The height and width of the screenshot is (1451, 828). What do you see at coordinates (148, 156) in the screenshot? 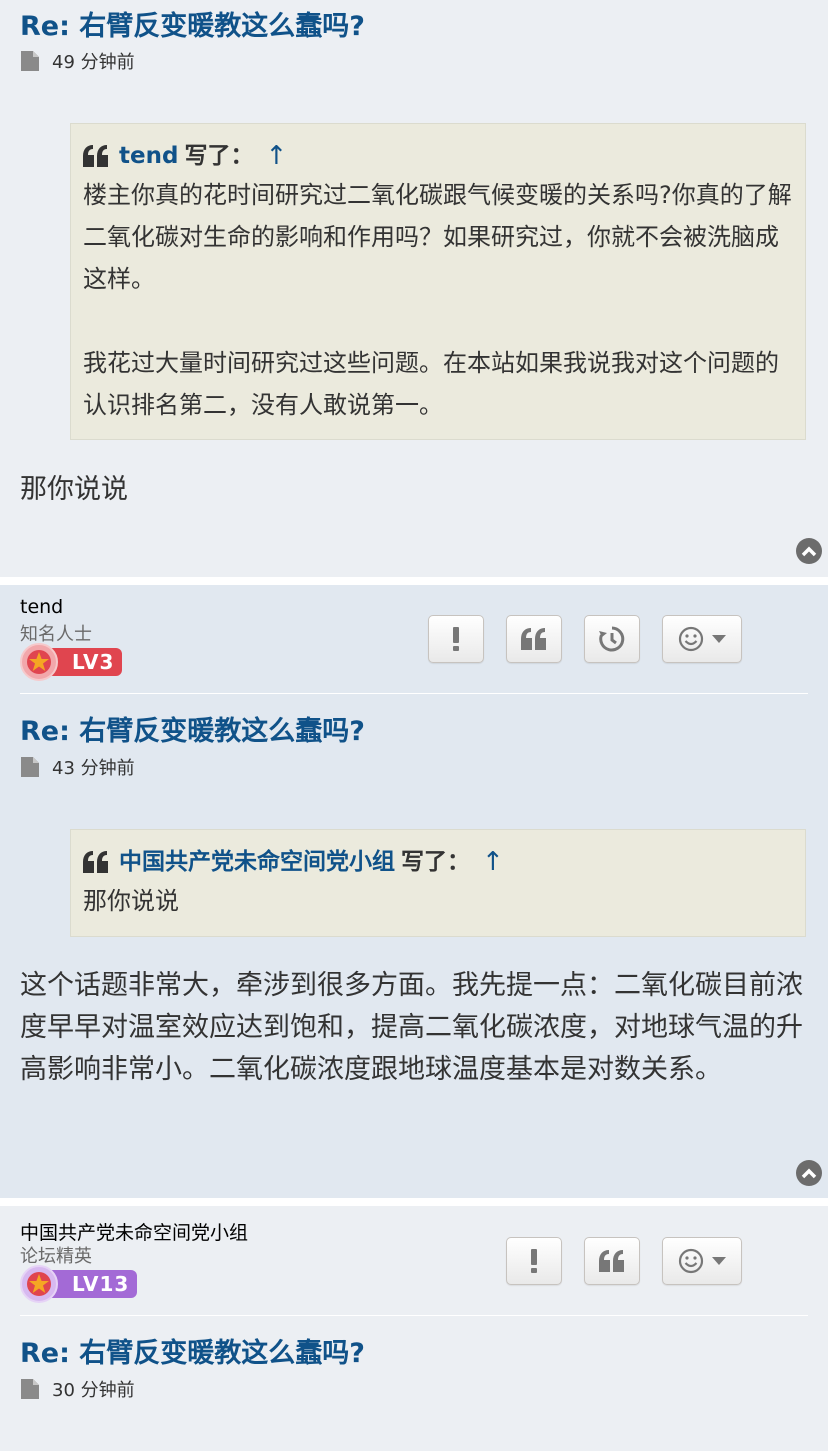
I see `quote-author: tend` at bounding box center [148, 156].